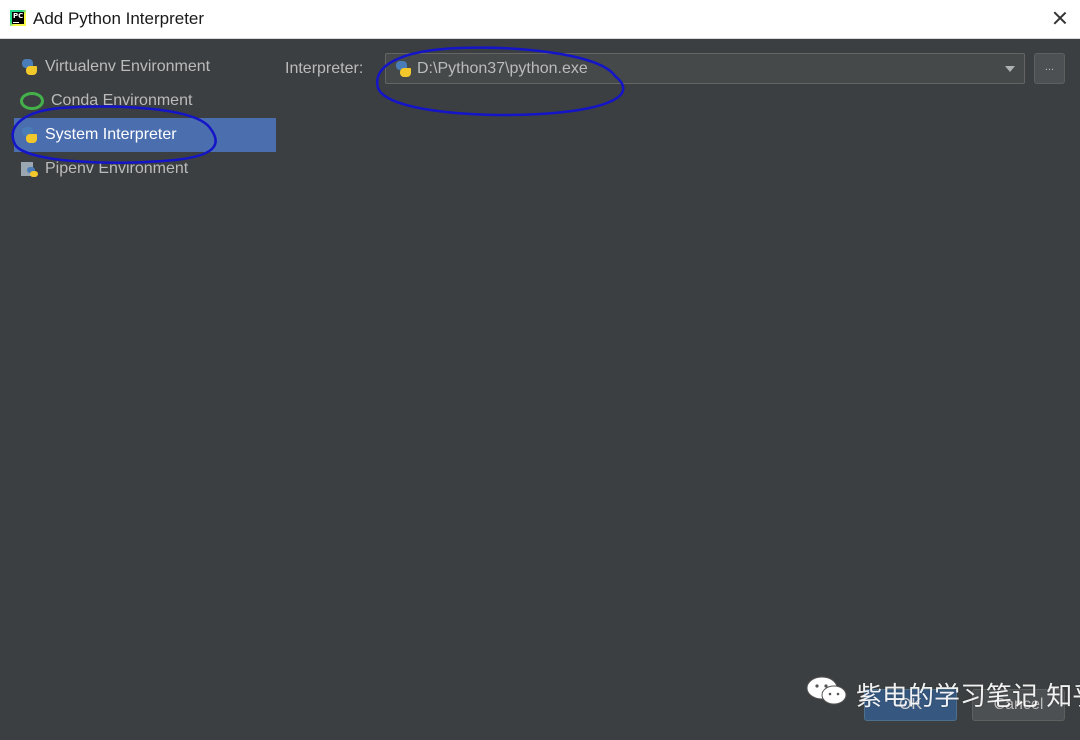 The height and width of the screenshot is (740, 1080). Describe the element at coordinates (1060, 18) in the screenshot. I see `close-button` at that location.